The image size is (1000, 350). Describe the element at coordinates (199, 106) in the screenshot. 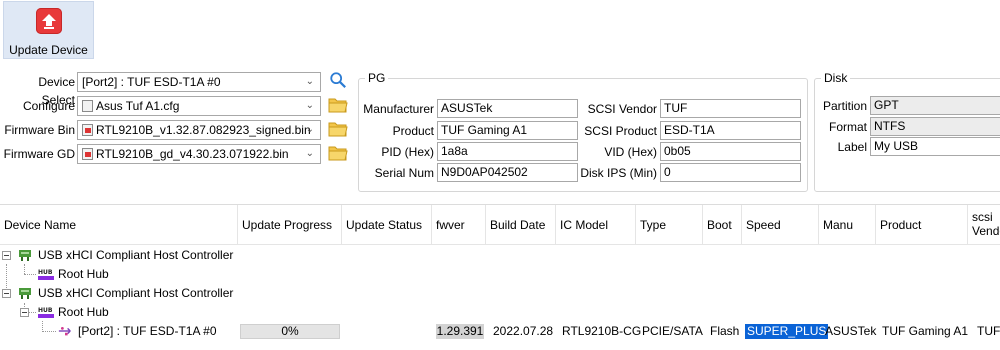

I see `configure-dropdown: Asus Tuf A1.cfg ⌄` at that location.